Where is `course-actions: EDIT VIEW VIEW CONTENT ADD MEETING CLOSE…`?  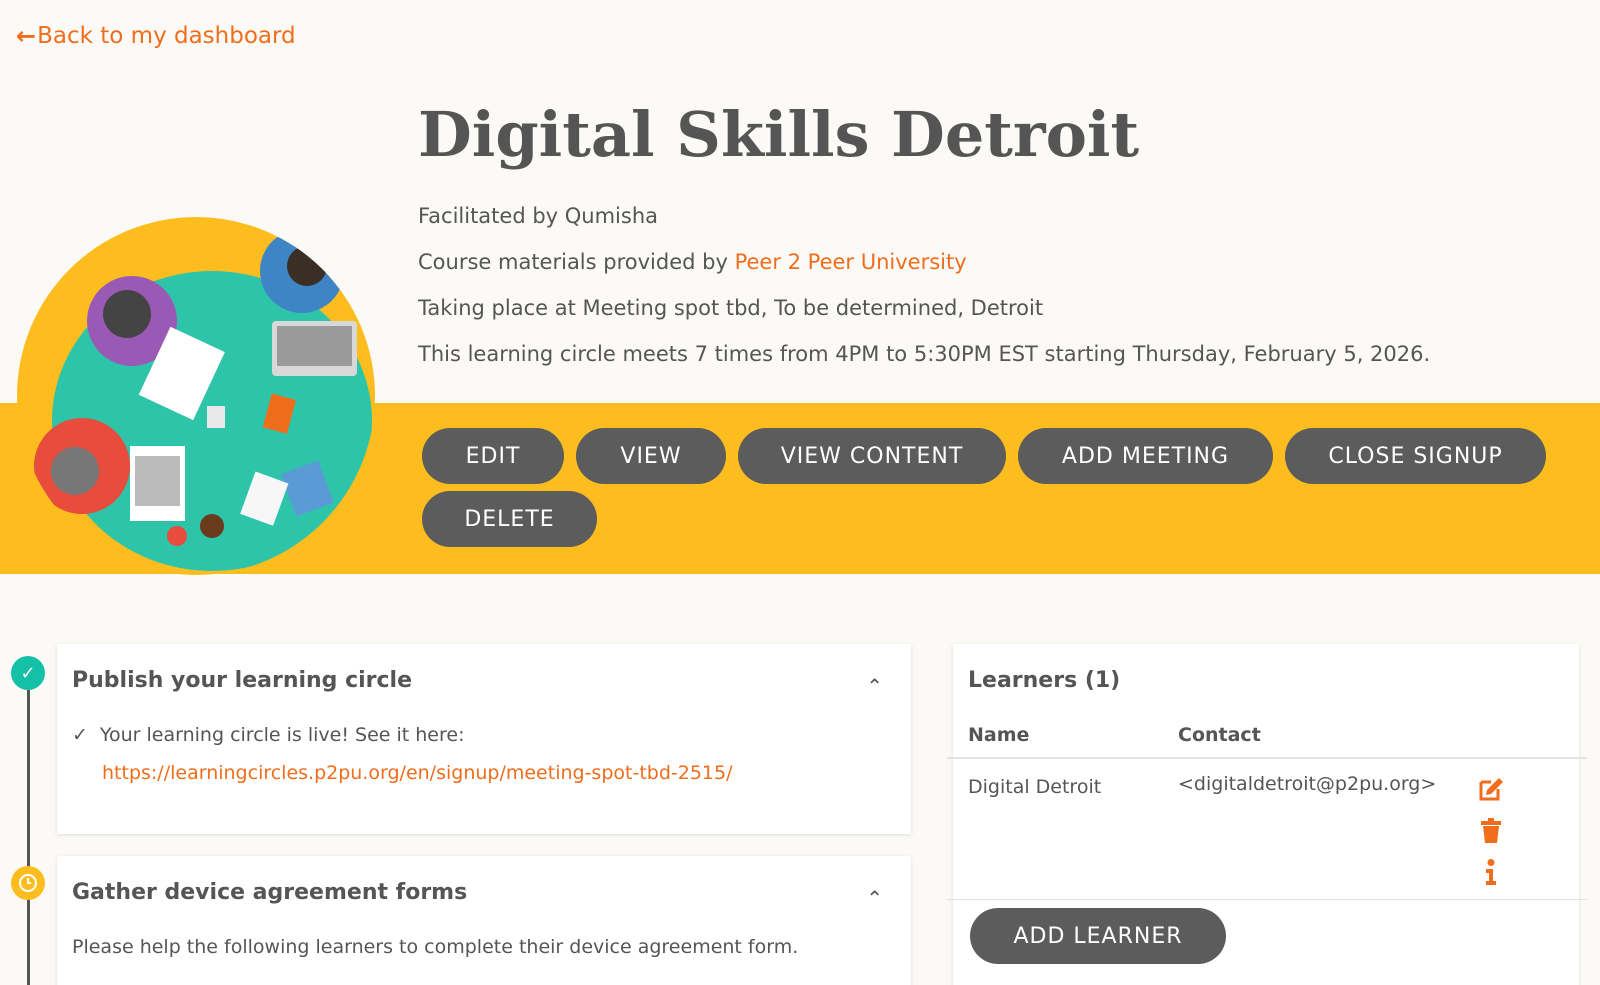 course-actions: EDIT VIEW VIEW CONTENT ADD MEETING CLOSE… is located at coordinates (1002, 487).